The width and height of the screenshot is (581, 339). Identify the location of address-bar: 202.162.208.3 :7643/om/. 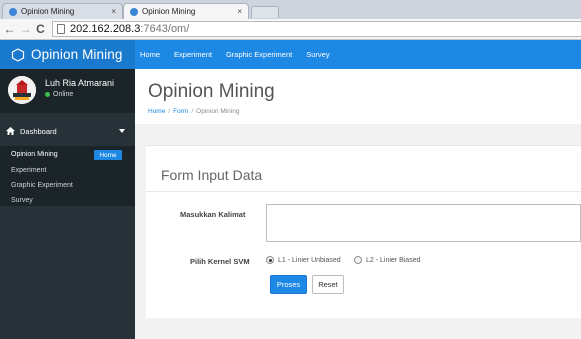
(316, 29).